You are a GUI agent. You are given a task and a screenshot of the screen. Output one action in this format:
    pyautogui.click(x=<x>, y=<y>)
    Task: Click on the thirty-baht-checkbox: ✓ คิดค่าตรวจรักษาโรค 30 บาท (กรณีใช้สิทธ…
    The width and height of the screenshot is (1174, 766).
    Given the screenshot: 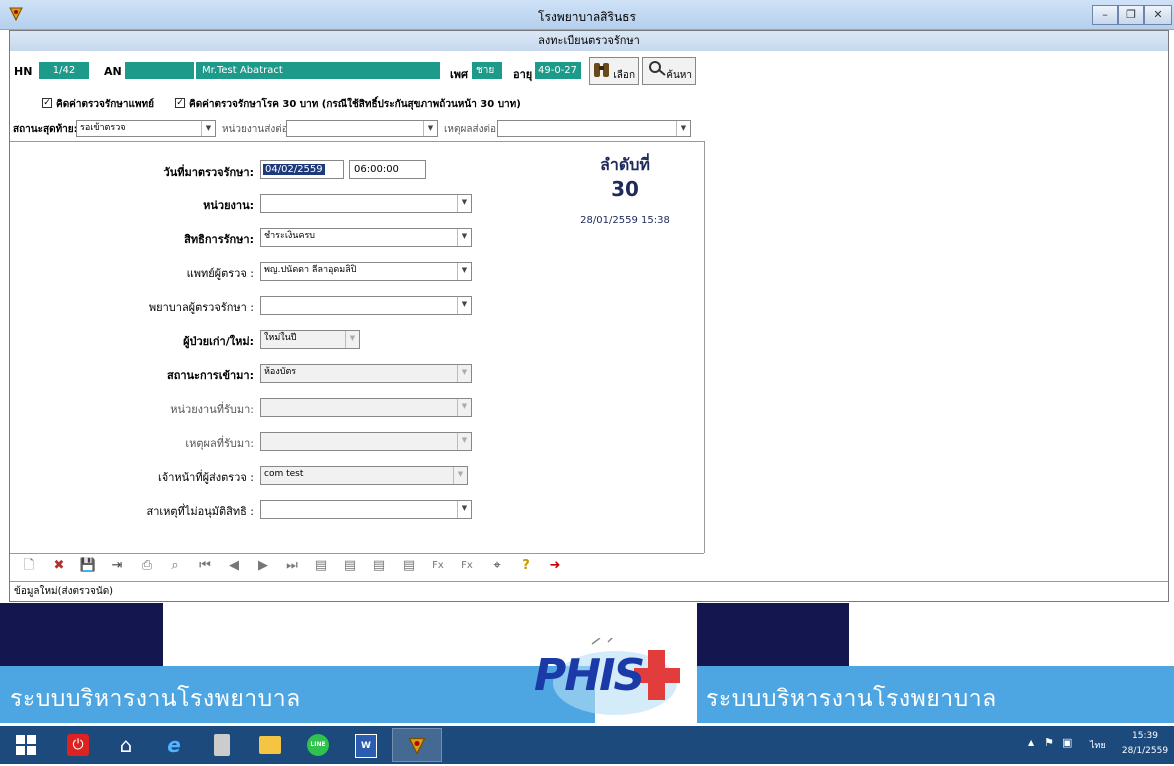 What is the action you would take?
    pyautogui.click(x=372, y=104)
    